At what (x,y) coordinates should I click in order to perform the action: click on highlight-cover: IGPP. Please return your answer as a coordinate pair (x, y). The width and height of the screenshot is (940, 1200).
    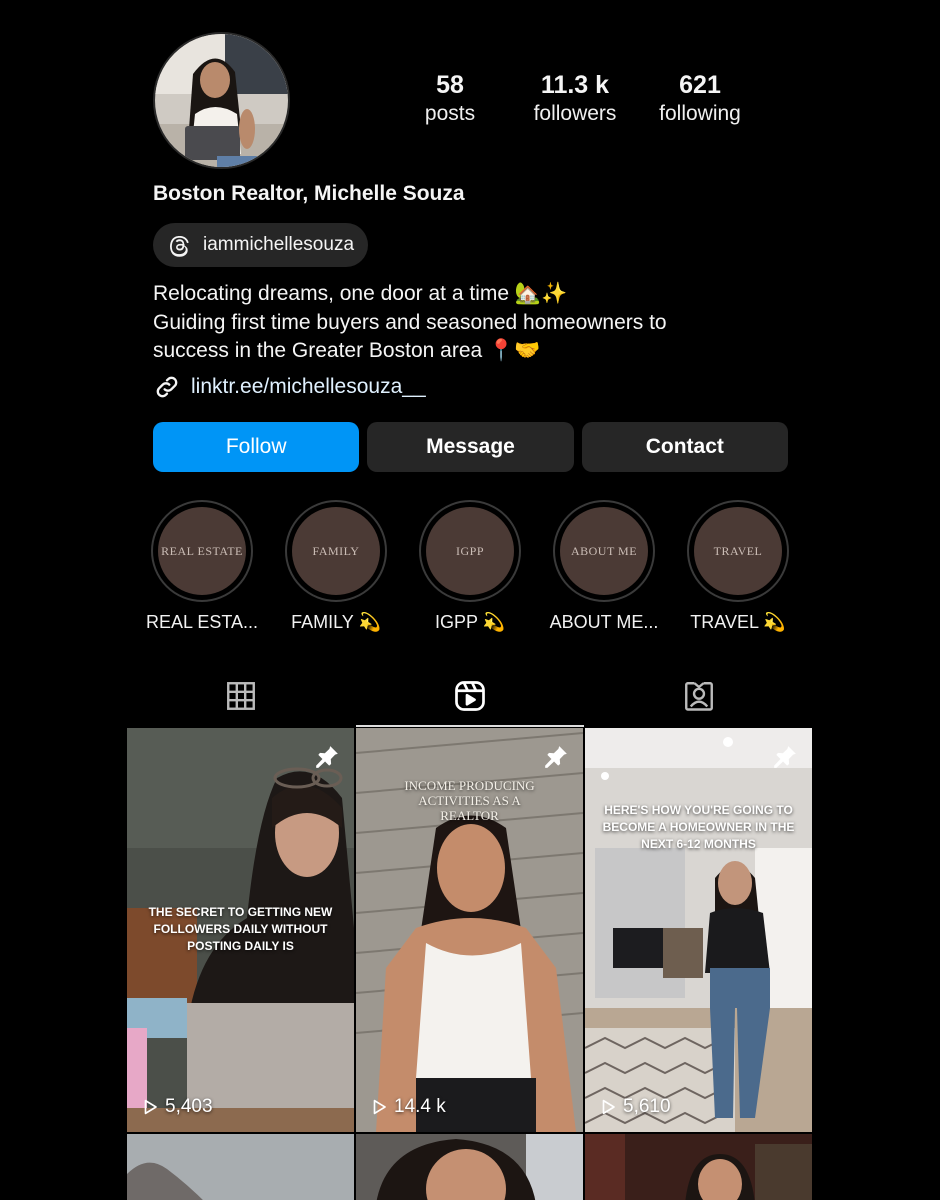
    Looking at the image, I should click on (470, 551).